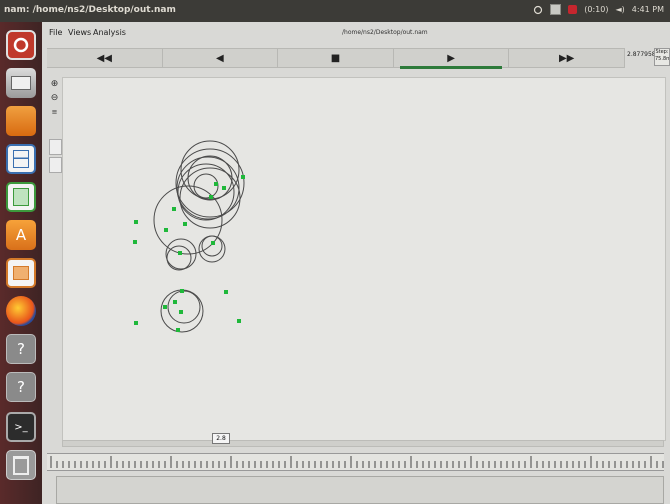  Describe the element at coordinates (55, 147) in the screenshot. I see `zoom-slider-handle` at that location.